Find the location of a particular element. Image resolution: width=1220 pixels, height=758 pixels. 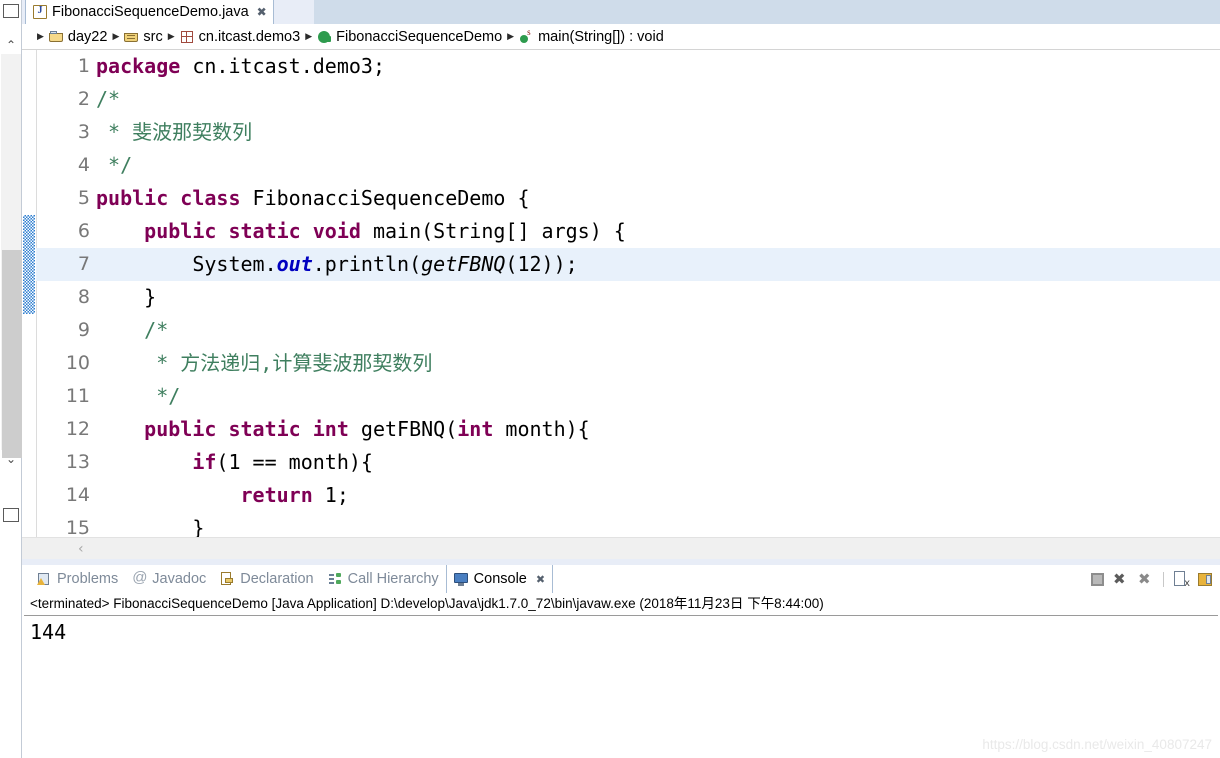

left-scroll-track is located at coordinates (11, 256).